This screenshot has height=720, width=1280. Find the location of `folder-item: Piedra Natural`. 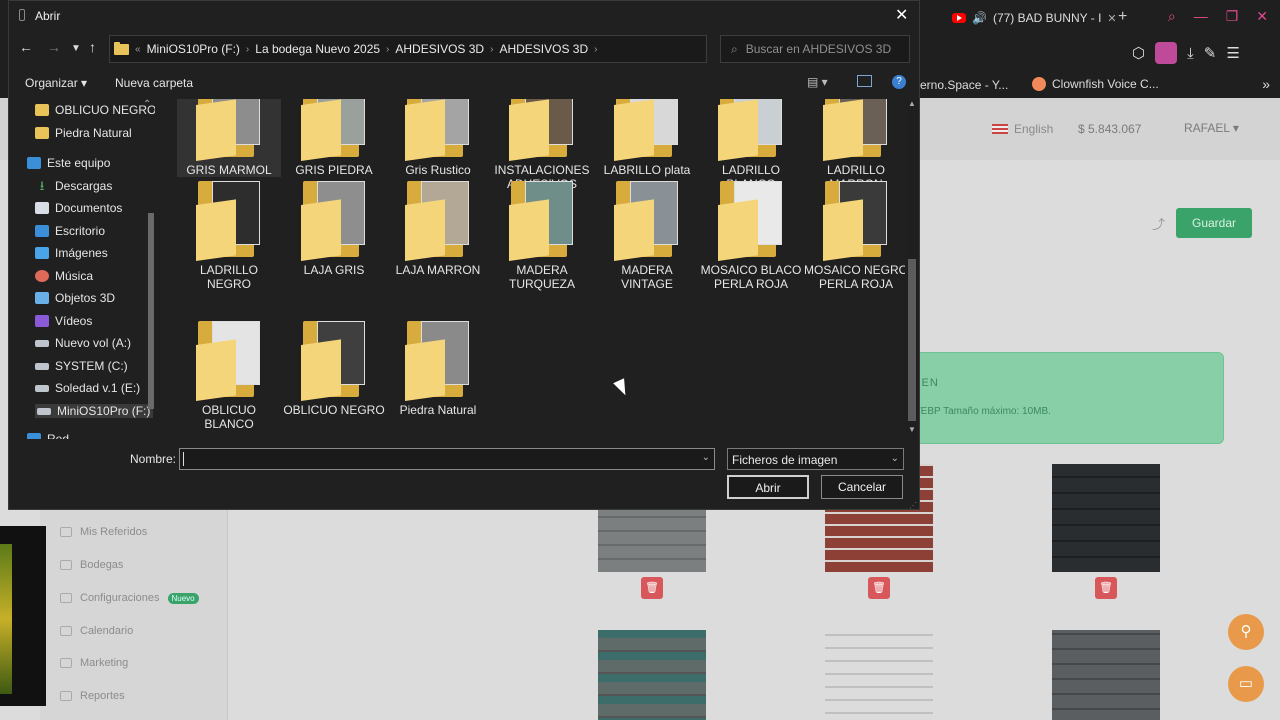

folder-item: Piedra Natural is located at coordinates (438, 368).